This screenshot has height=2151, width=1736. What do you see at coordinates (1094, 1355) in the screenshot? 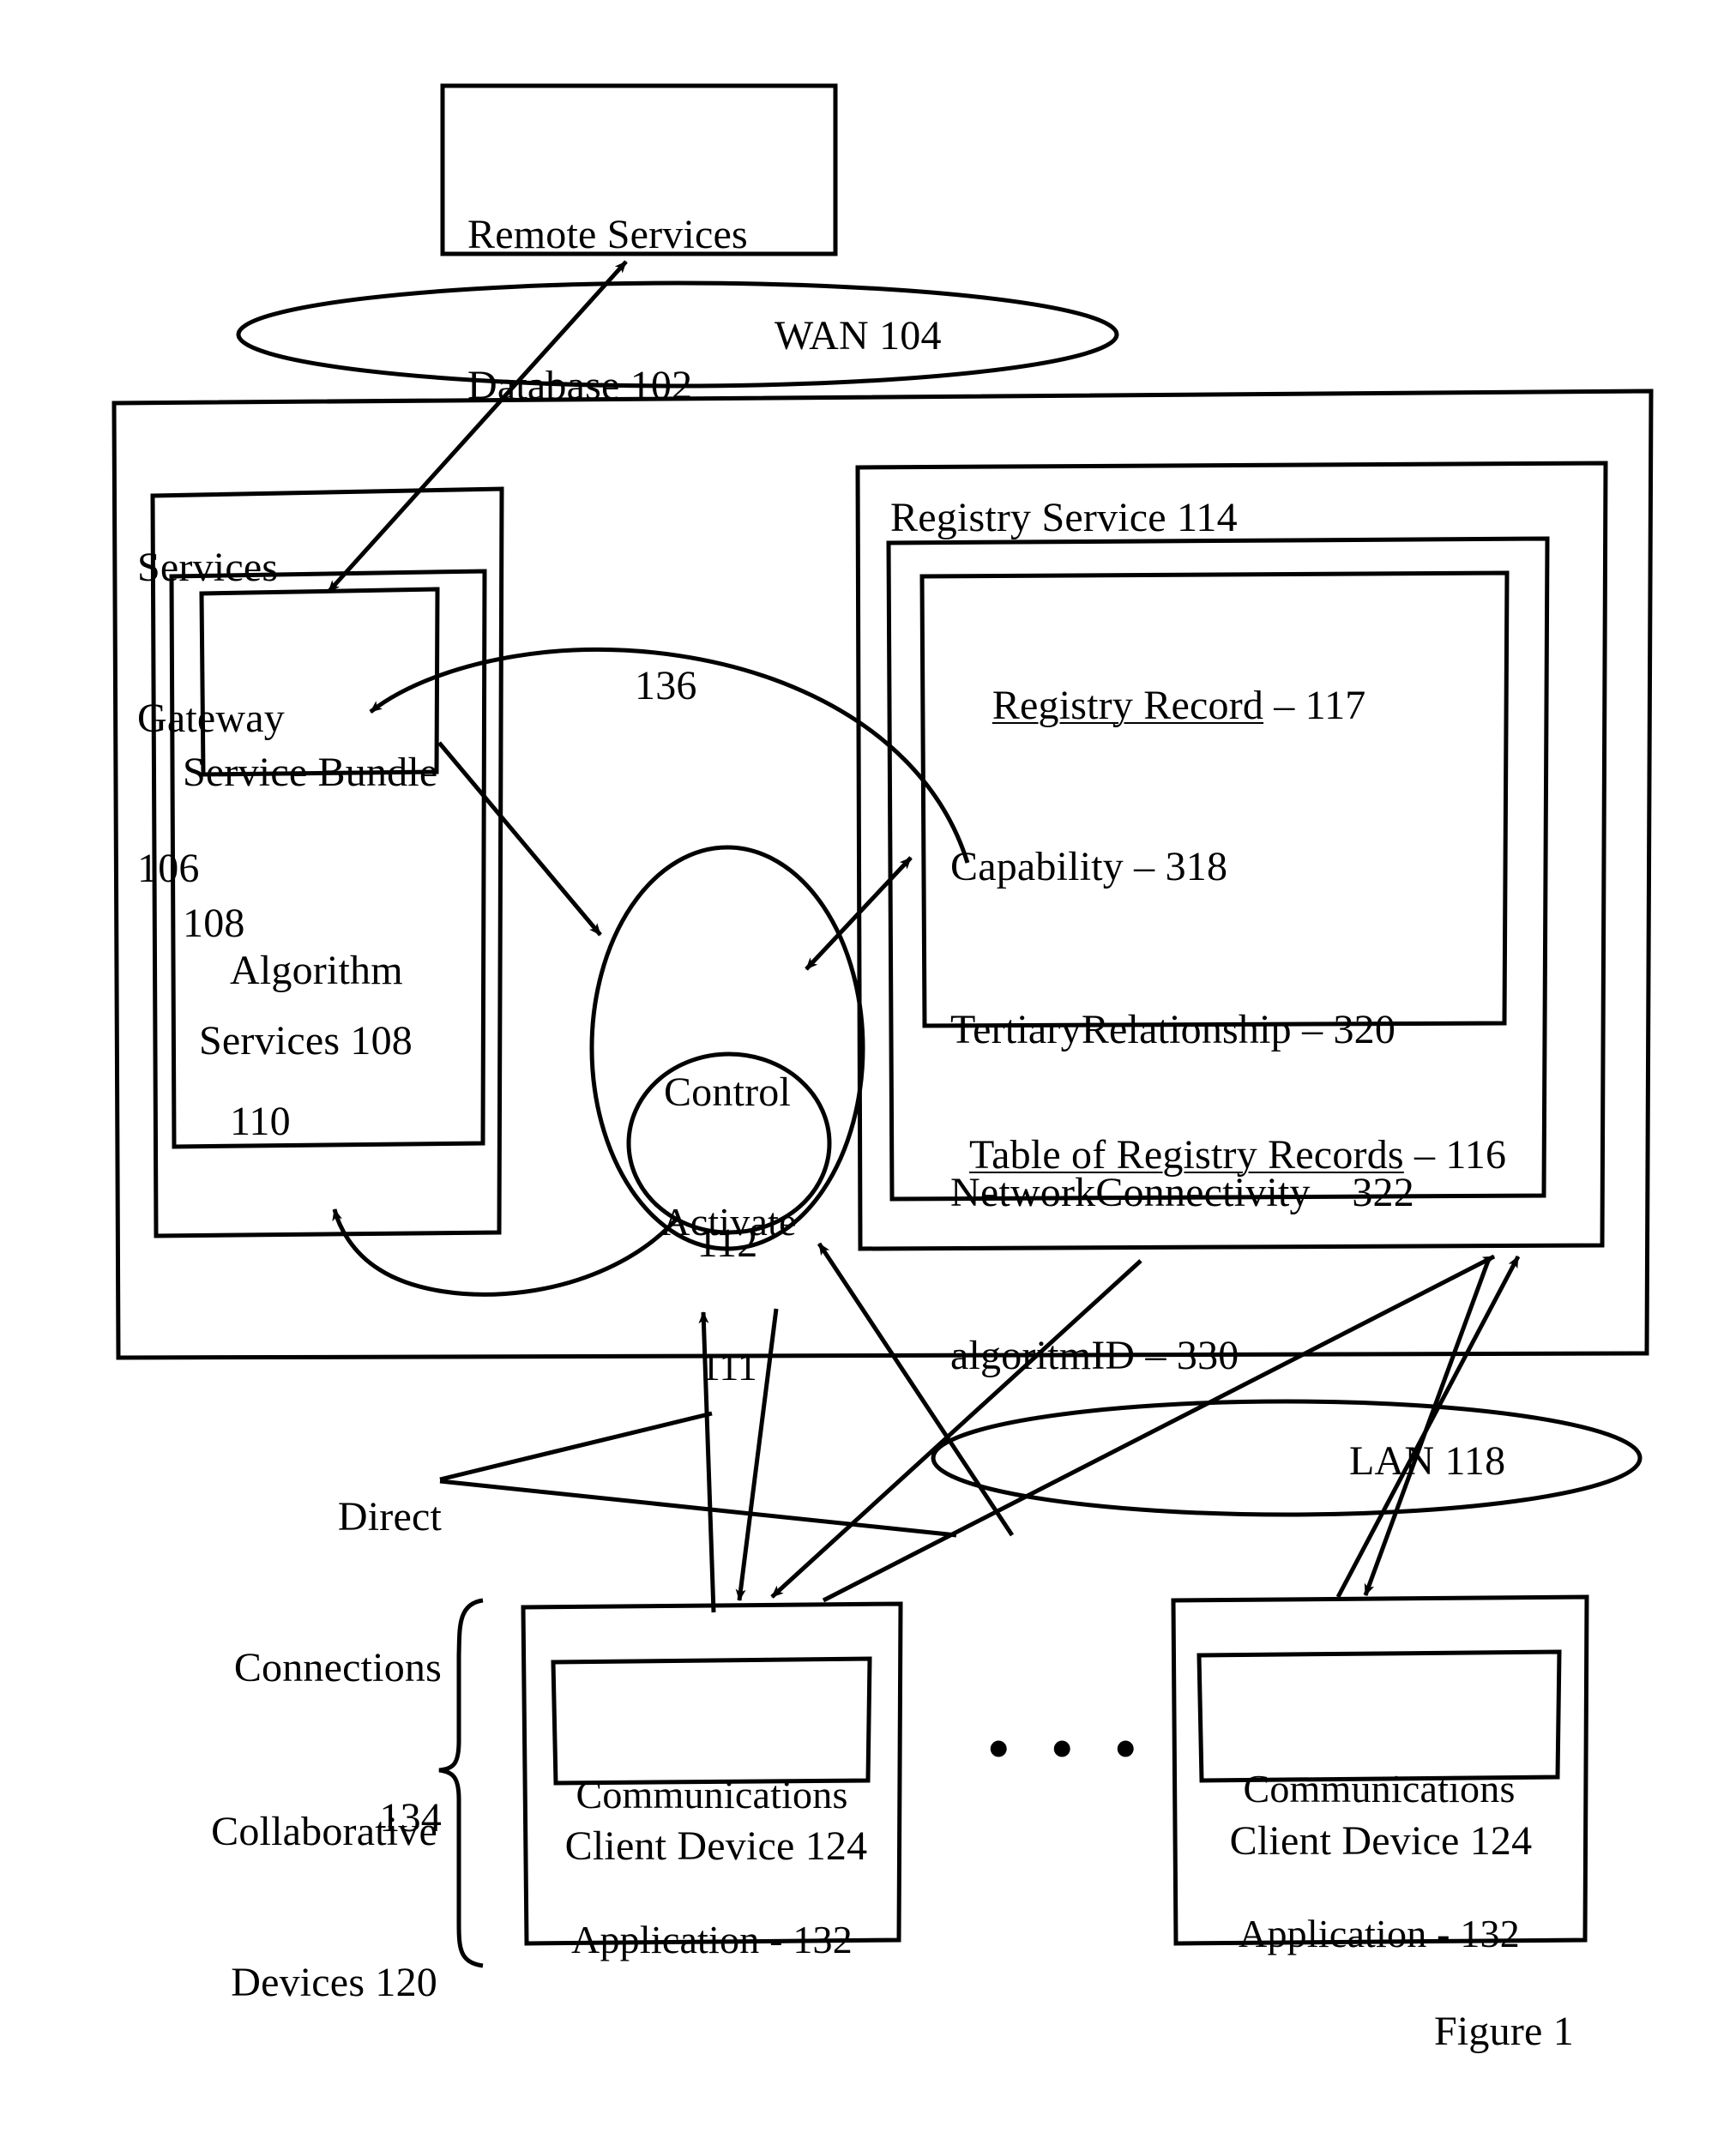
I see `registry-field-algoritm-id: algoritmID – 330` at bounding box center [1094, 1355].